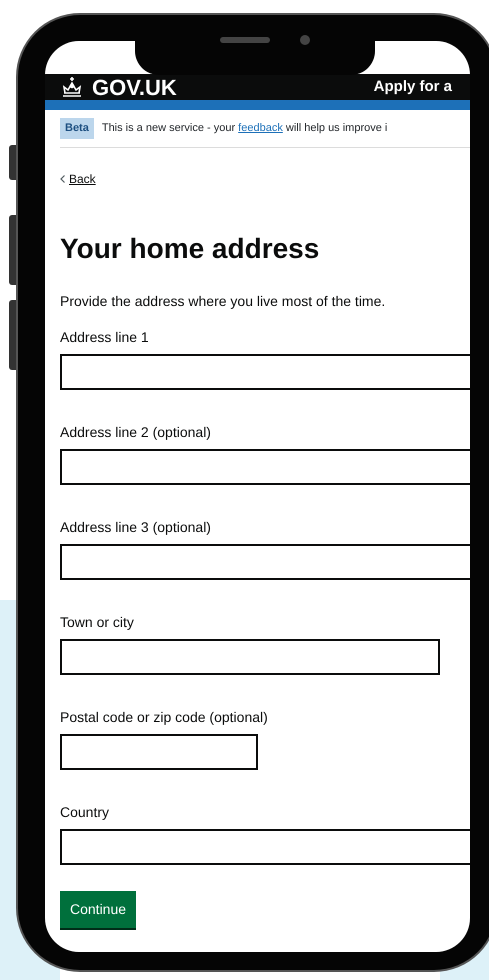  Describe the element at coordinates (77, 128) in the screenshot. I see `phase-tag: Beta` at that location.